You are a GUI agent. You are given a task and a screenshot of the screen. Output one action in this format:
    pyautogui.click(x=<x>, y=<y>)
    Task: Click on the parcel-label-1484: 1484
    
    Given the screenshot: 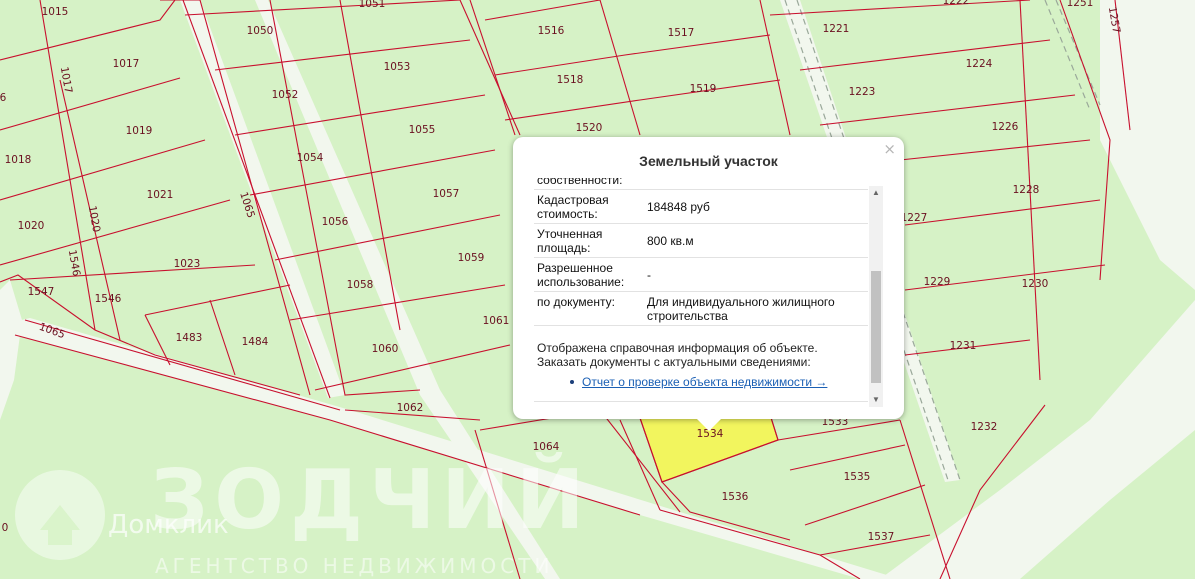 What is the action you would take?
    pyautogui.click(x=255, y=342)
    